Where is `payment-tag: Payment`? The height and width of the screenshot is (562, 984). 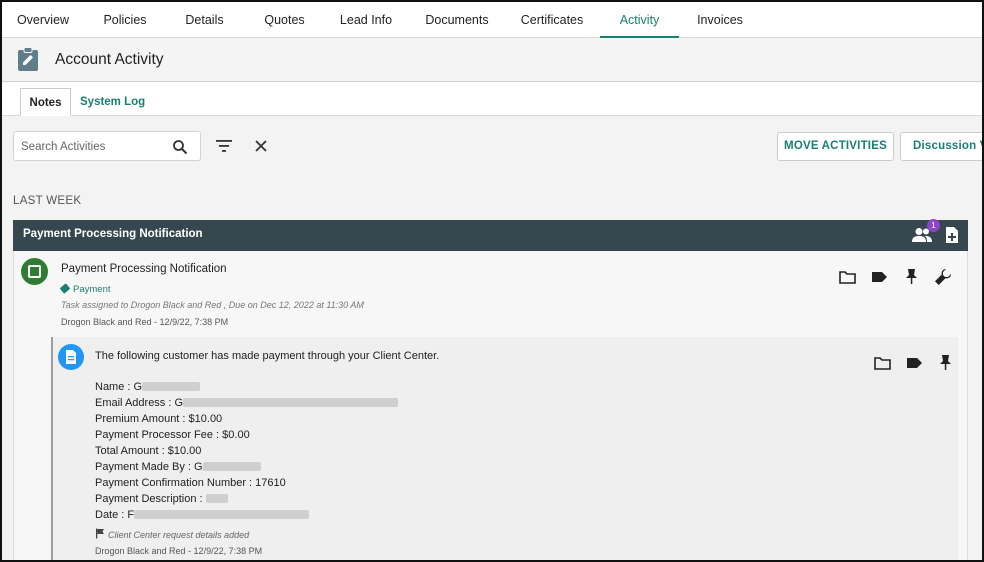 payment-tag: Payment is located at coordinates (85, 289).